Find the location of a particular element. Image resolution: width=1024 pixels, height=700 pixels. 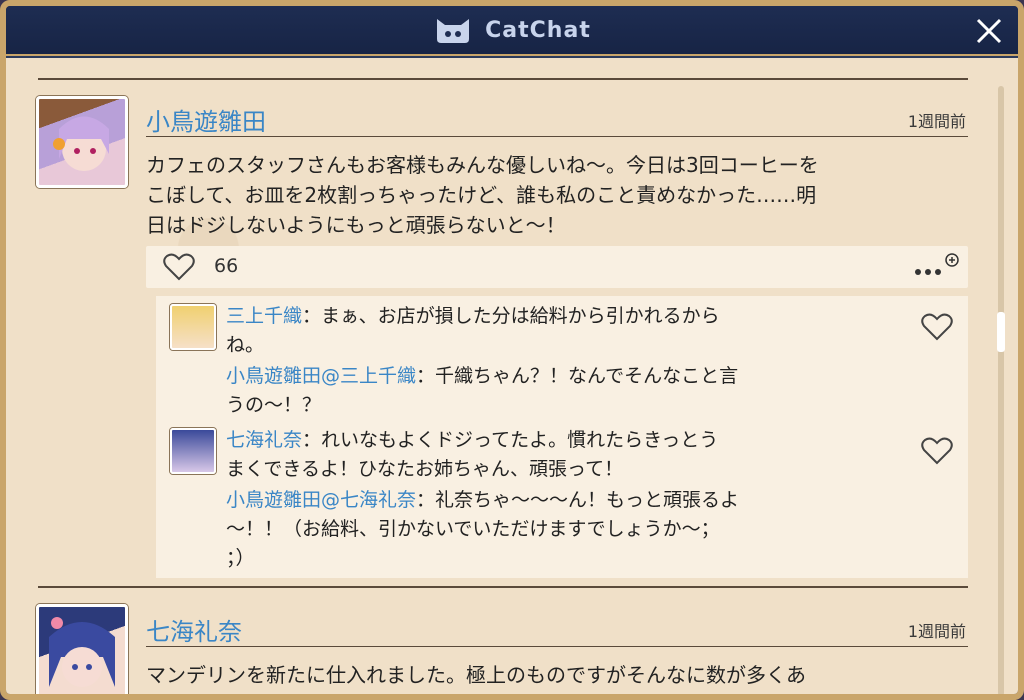

comment-reply-line: 小鳥遊雛田@七海礼奈：礼奈ちゃ～～～ん！もっと頑張るよ is located at coordinates (482, 500).